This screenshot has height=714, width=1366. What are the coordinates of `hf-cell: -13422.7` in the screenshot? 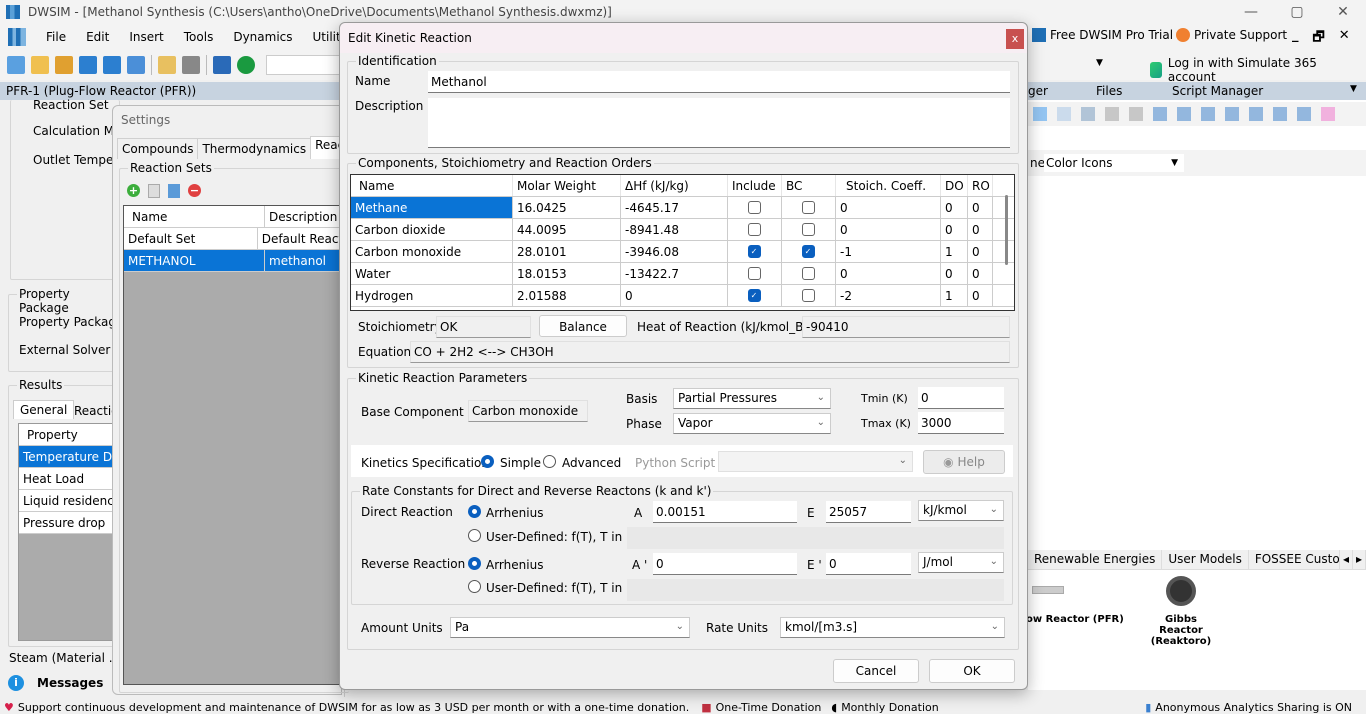 It's located at (674, 273).